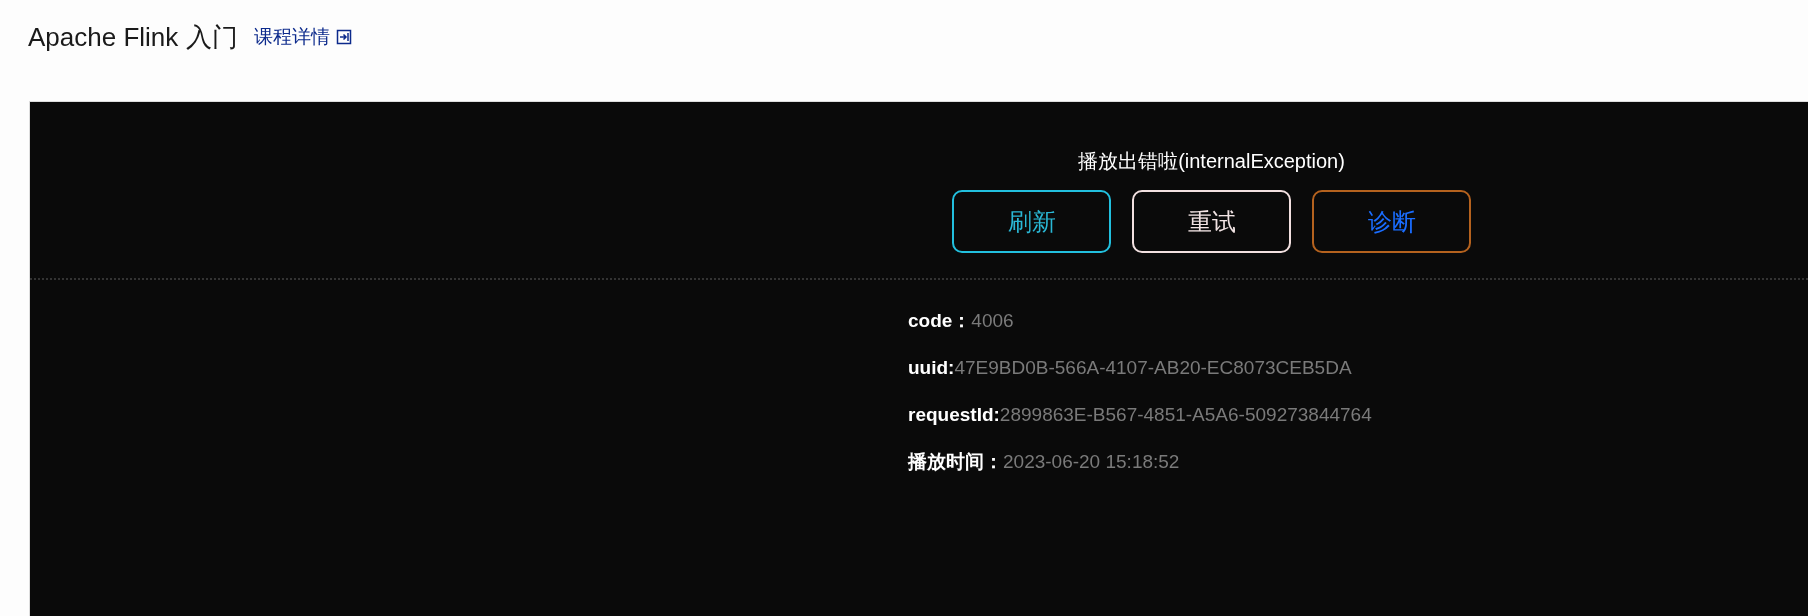 This screenshot has height=616, width=1808. I want to click on error-message: 播放出错啦(internalException), so click(1211, 161).